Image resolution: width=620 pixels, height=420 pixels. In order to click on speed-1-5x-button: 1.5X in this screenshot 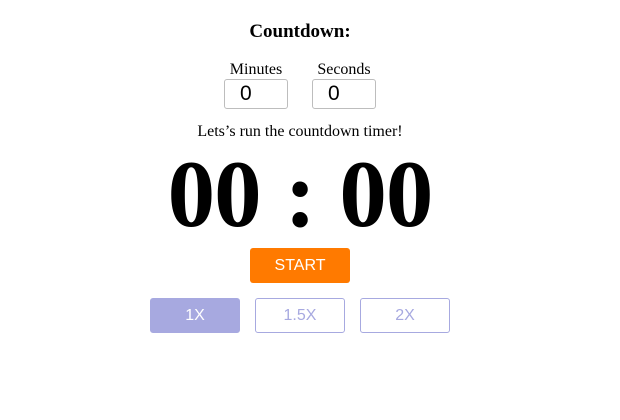, I will do `click(300, 315)`.